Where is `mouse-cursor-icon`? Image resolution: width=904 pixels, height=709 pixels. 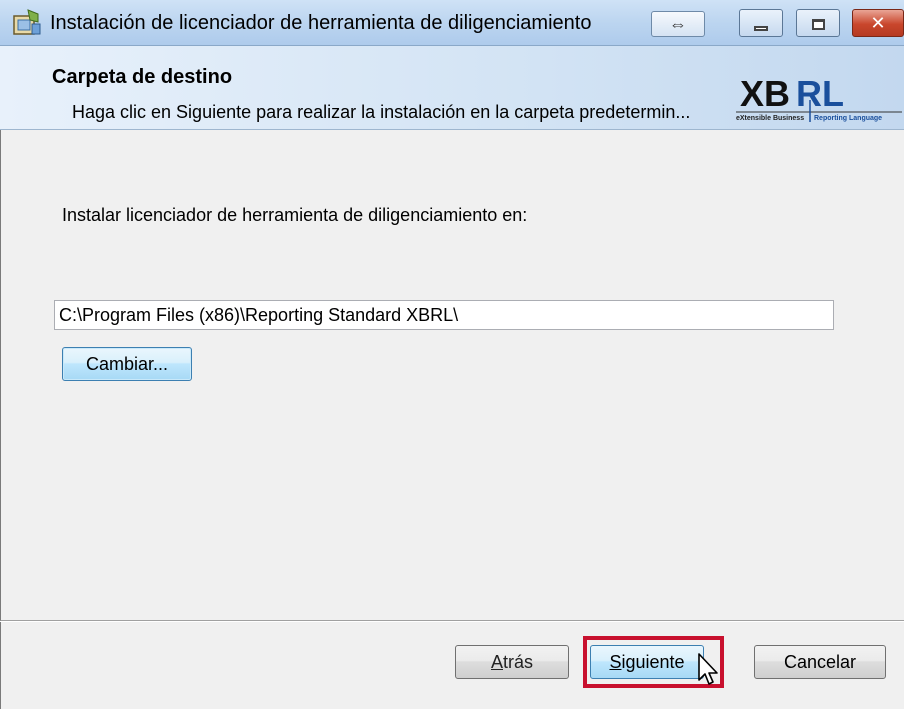 mouse-cursor-icon is located at coordinates (708, 669).